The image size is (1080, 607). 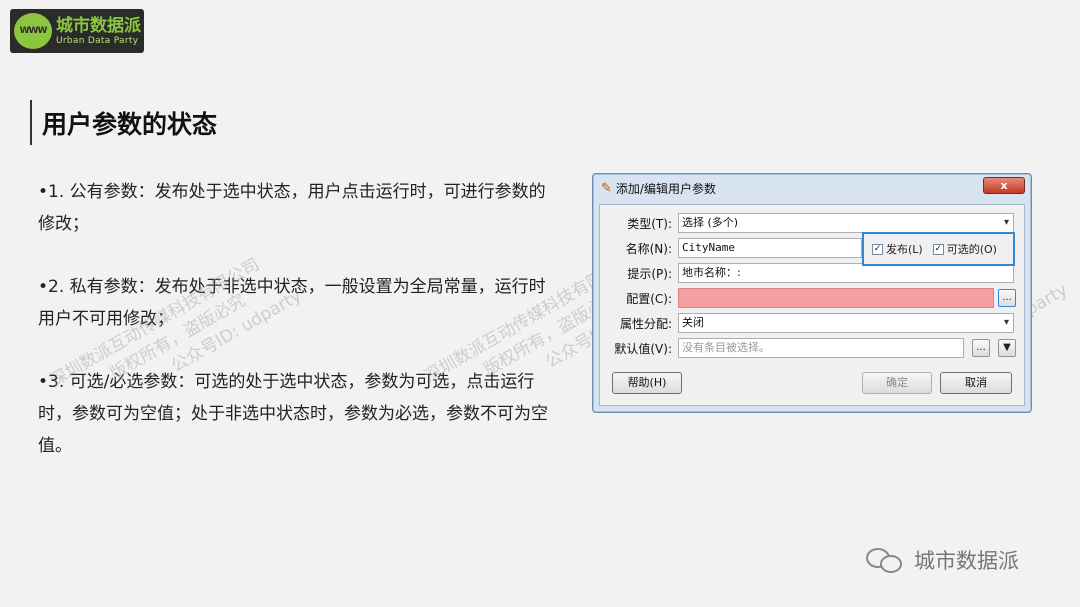 I want to click on attr-label: 属性分配:, so click(x=645, y=324).